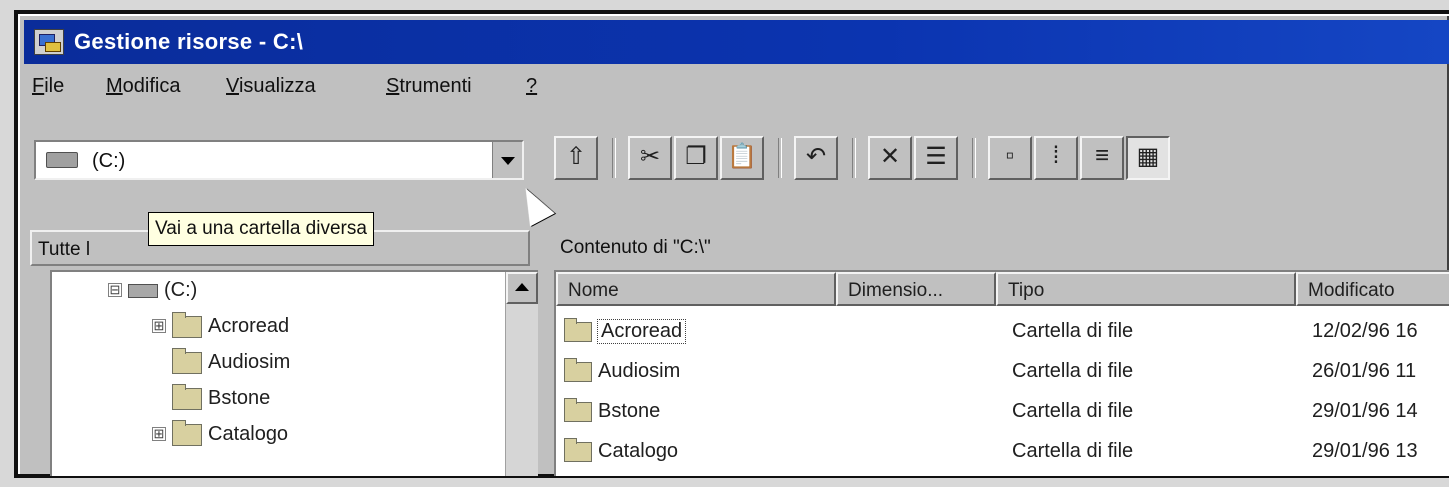  I want to click on table-row: Acroread Cartella di file 12/02/96 16, so click(1002, 331).